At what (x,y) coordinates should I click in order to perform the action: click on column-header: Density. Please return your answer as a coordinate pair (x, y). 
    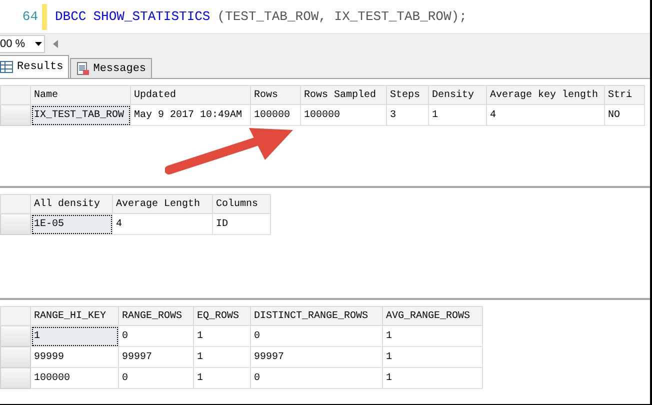
    Looking at the image, I should click on (457, 95).